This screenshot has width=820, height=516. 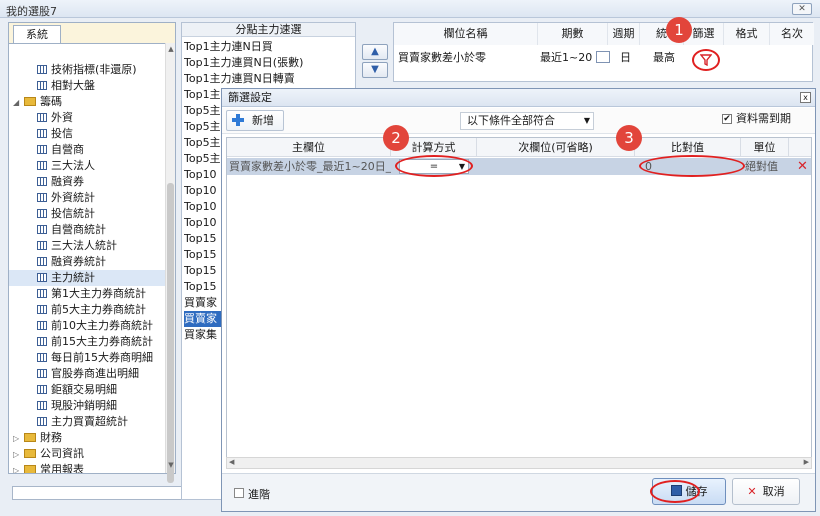 I want to click on dialog-title-text: 篩選設定, so click(x=250, y=97).